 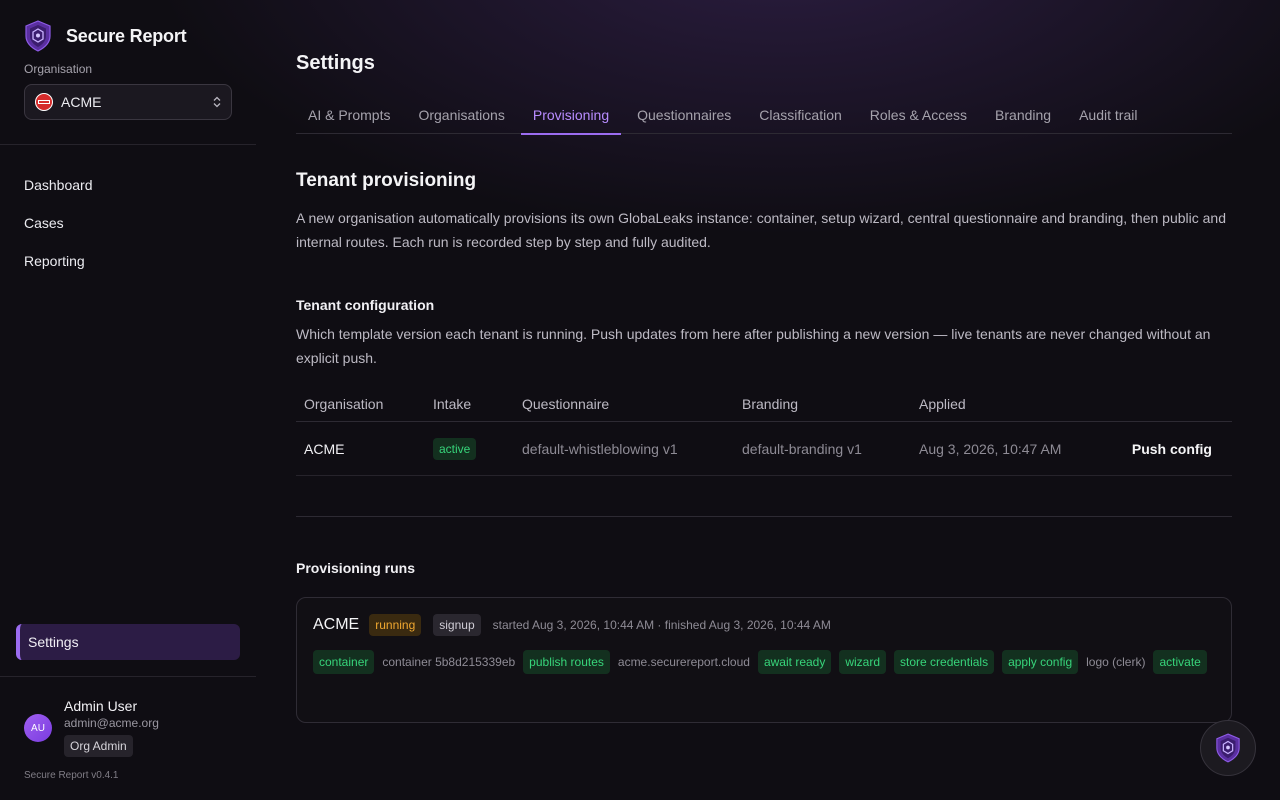 What do you see at coordinates (1040, 662) in the screenshot?
I see `step-apply-config-badge: apply config` at bounding box center [1040, 662].